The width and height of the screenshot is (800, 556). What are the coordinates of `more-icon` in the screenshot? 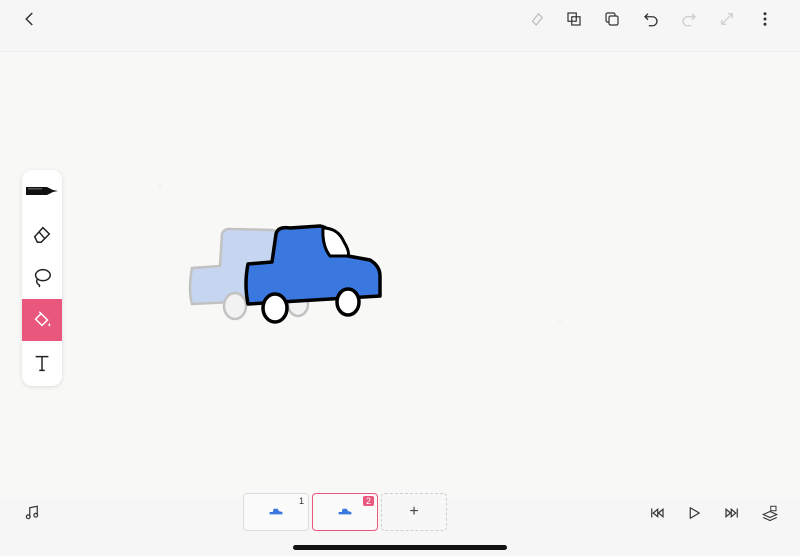 It's located at (765, 19).